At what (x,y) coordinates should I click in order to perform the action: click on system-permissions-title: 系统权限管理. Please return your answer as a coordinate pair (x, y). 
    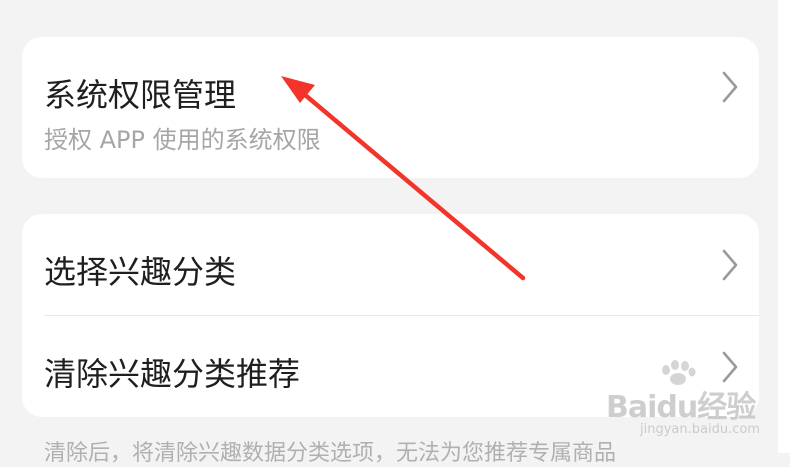
    Looking at the image, I should click on (140, 95).